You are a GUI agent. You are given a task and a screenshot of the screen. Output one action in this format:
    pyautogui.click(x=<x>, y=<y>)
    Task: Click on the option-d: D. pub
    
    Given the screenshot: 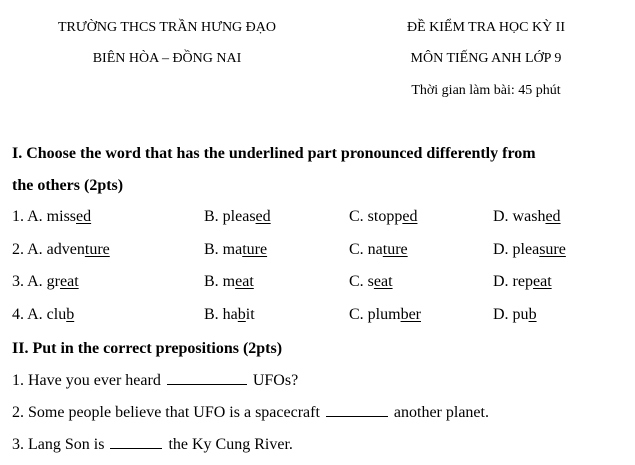 What is the action you would take?
    pyautogui.click(x=515, y=314)
    